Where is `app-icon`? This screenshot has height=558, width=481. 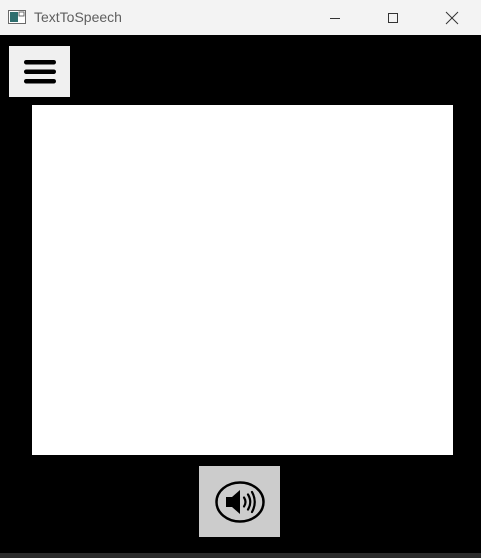 app-icon is located at coordinates (17, 17).